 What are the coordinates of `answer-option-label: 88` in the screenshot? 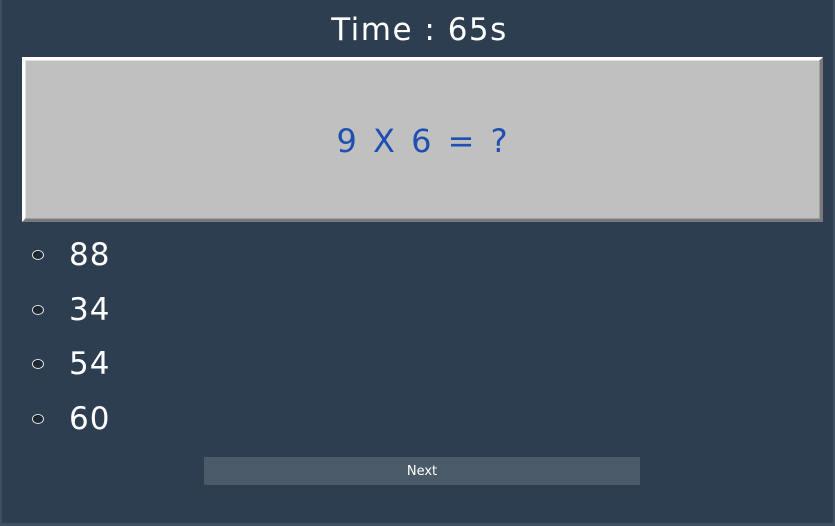 It's located at (90, 255).